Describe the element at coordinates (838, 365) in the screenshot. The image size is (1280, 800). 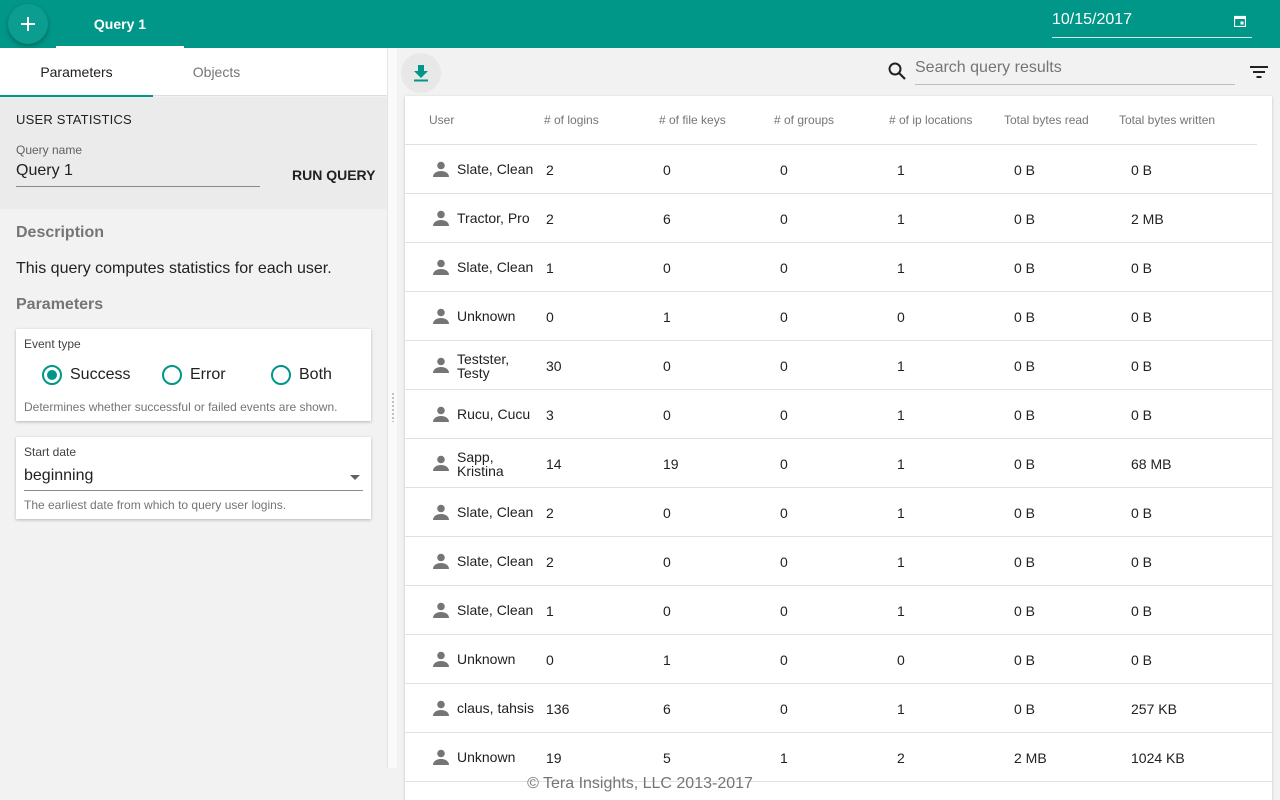
I see `table-row: Testster, Testy 30 0 0 1 0 B 0 B` at that location.